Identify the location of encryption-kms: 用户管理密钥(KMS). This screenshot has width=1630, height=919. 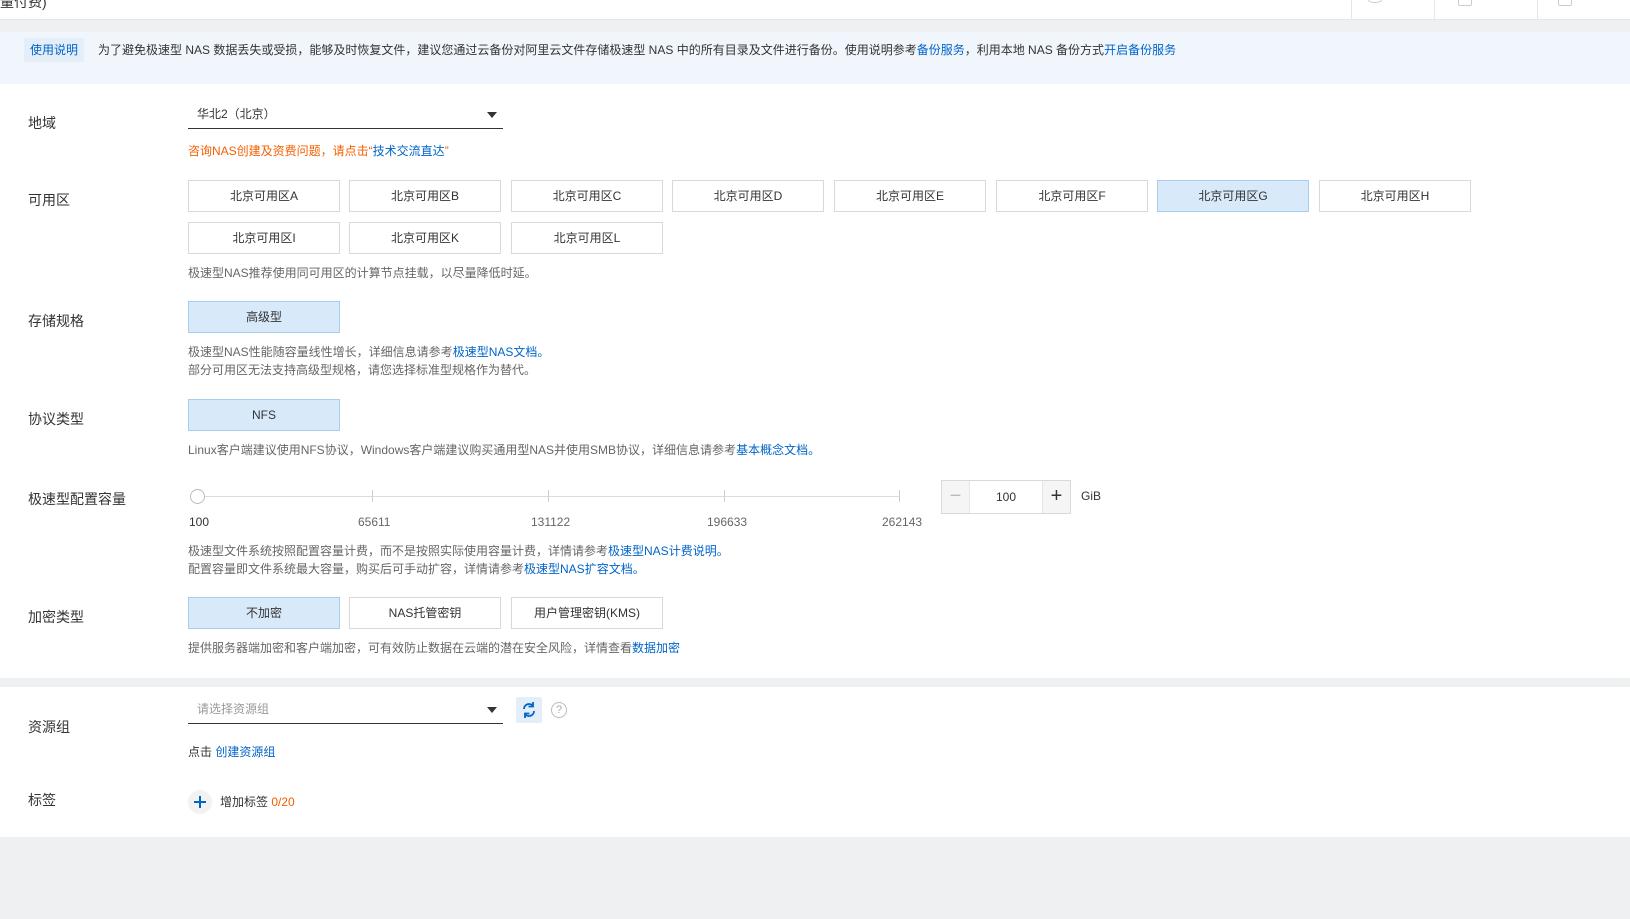
(587, 613).